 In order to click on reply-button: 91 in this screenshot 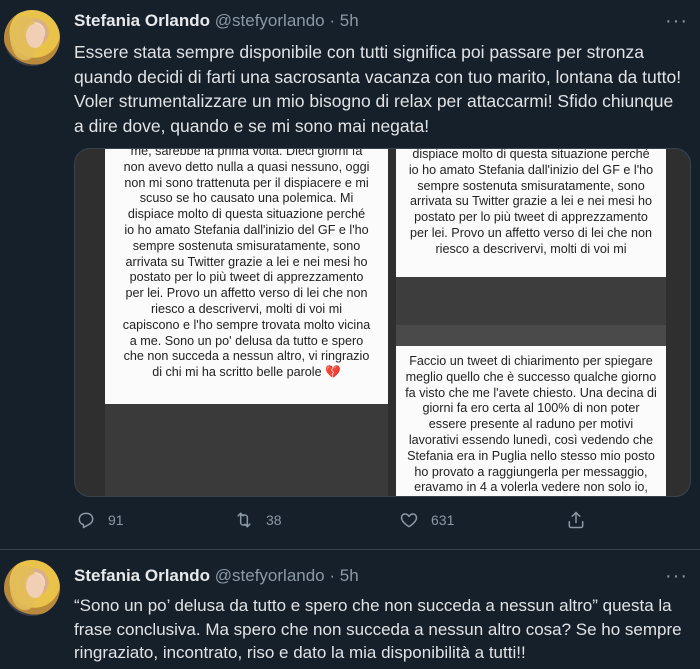, I will do `click(100, 520)`.